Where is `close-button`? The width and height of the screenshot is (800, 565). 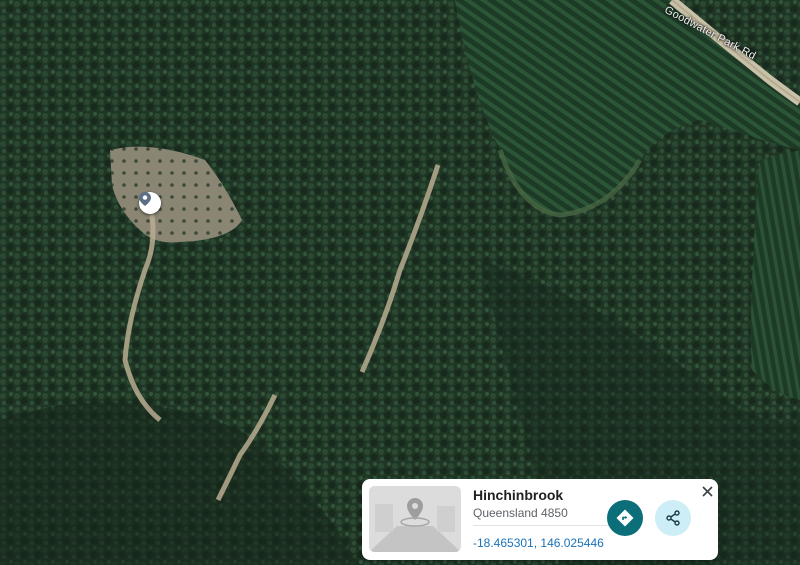 close-button is located at coordinates (707, 491).